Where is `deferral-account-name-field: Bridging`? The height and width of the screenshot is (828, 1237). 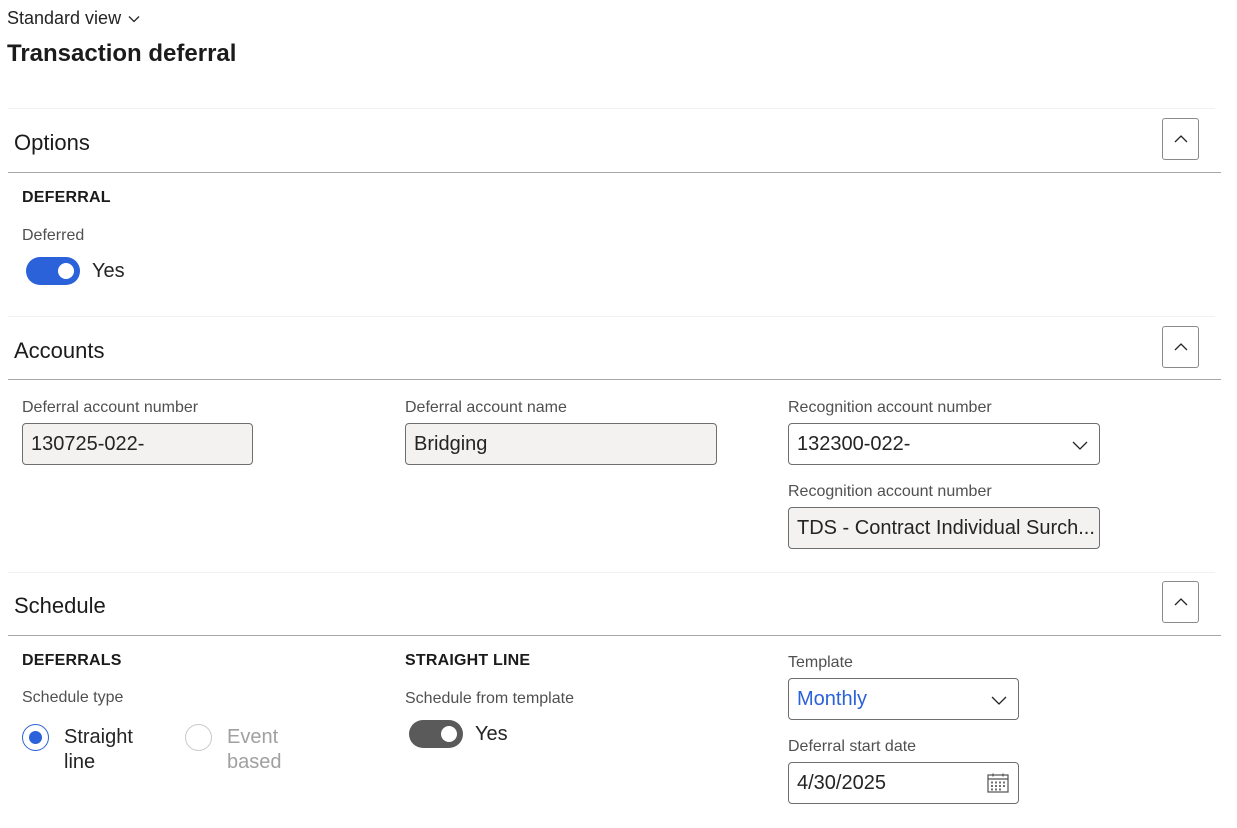 deferral-account-name-field: Bridging is located at coordinates (561, 444).